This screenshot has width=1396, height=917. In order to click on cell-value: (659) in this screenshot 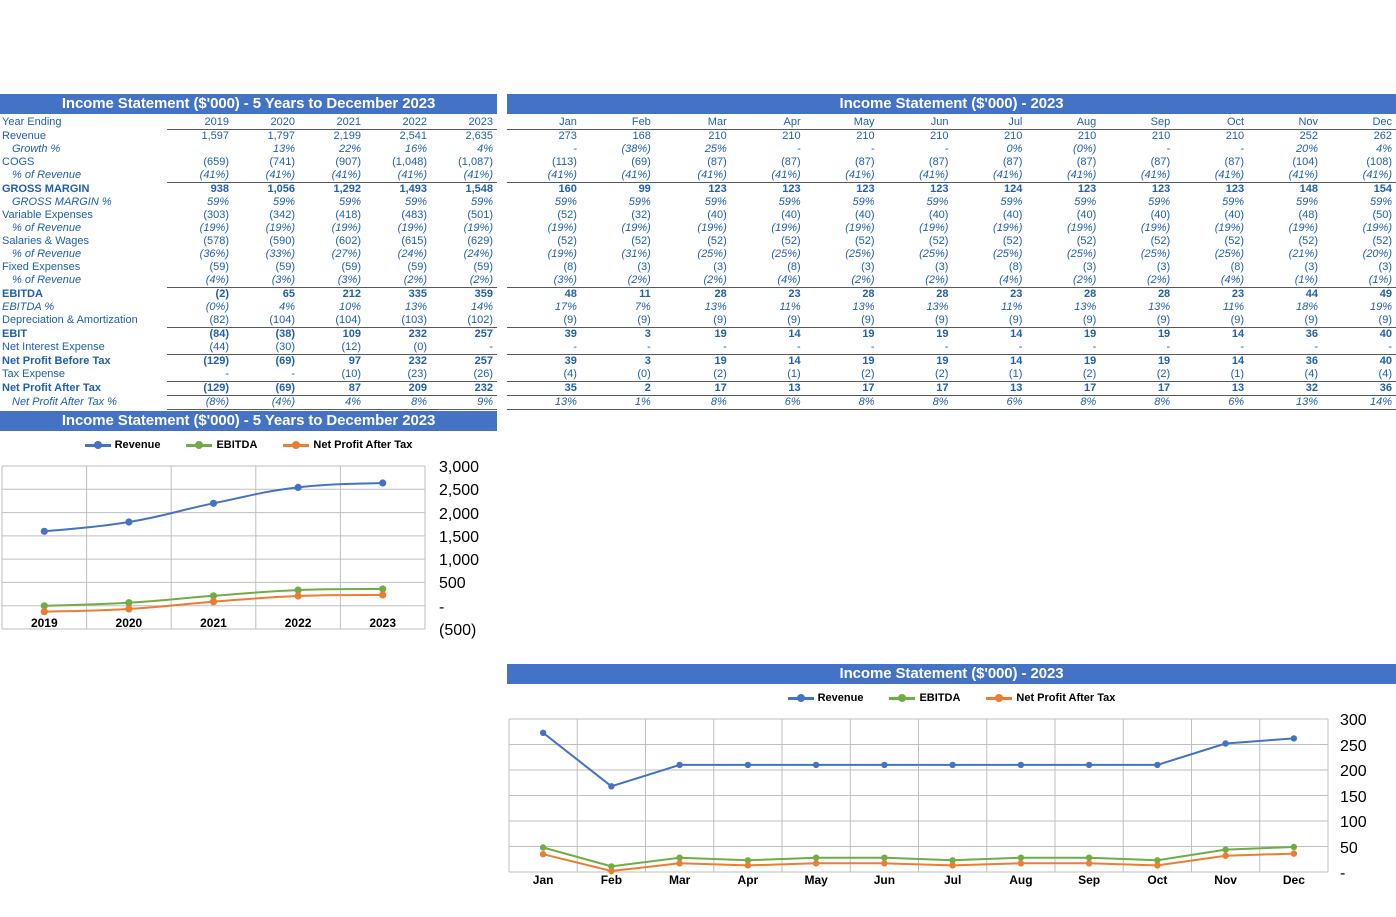, I will do `click(216, 162)`.